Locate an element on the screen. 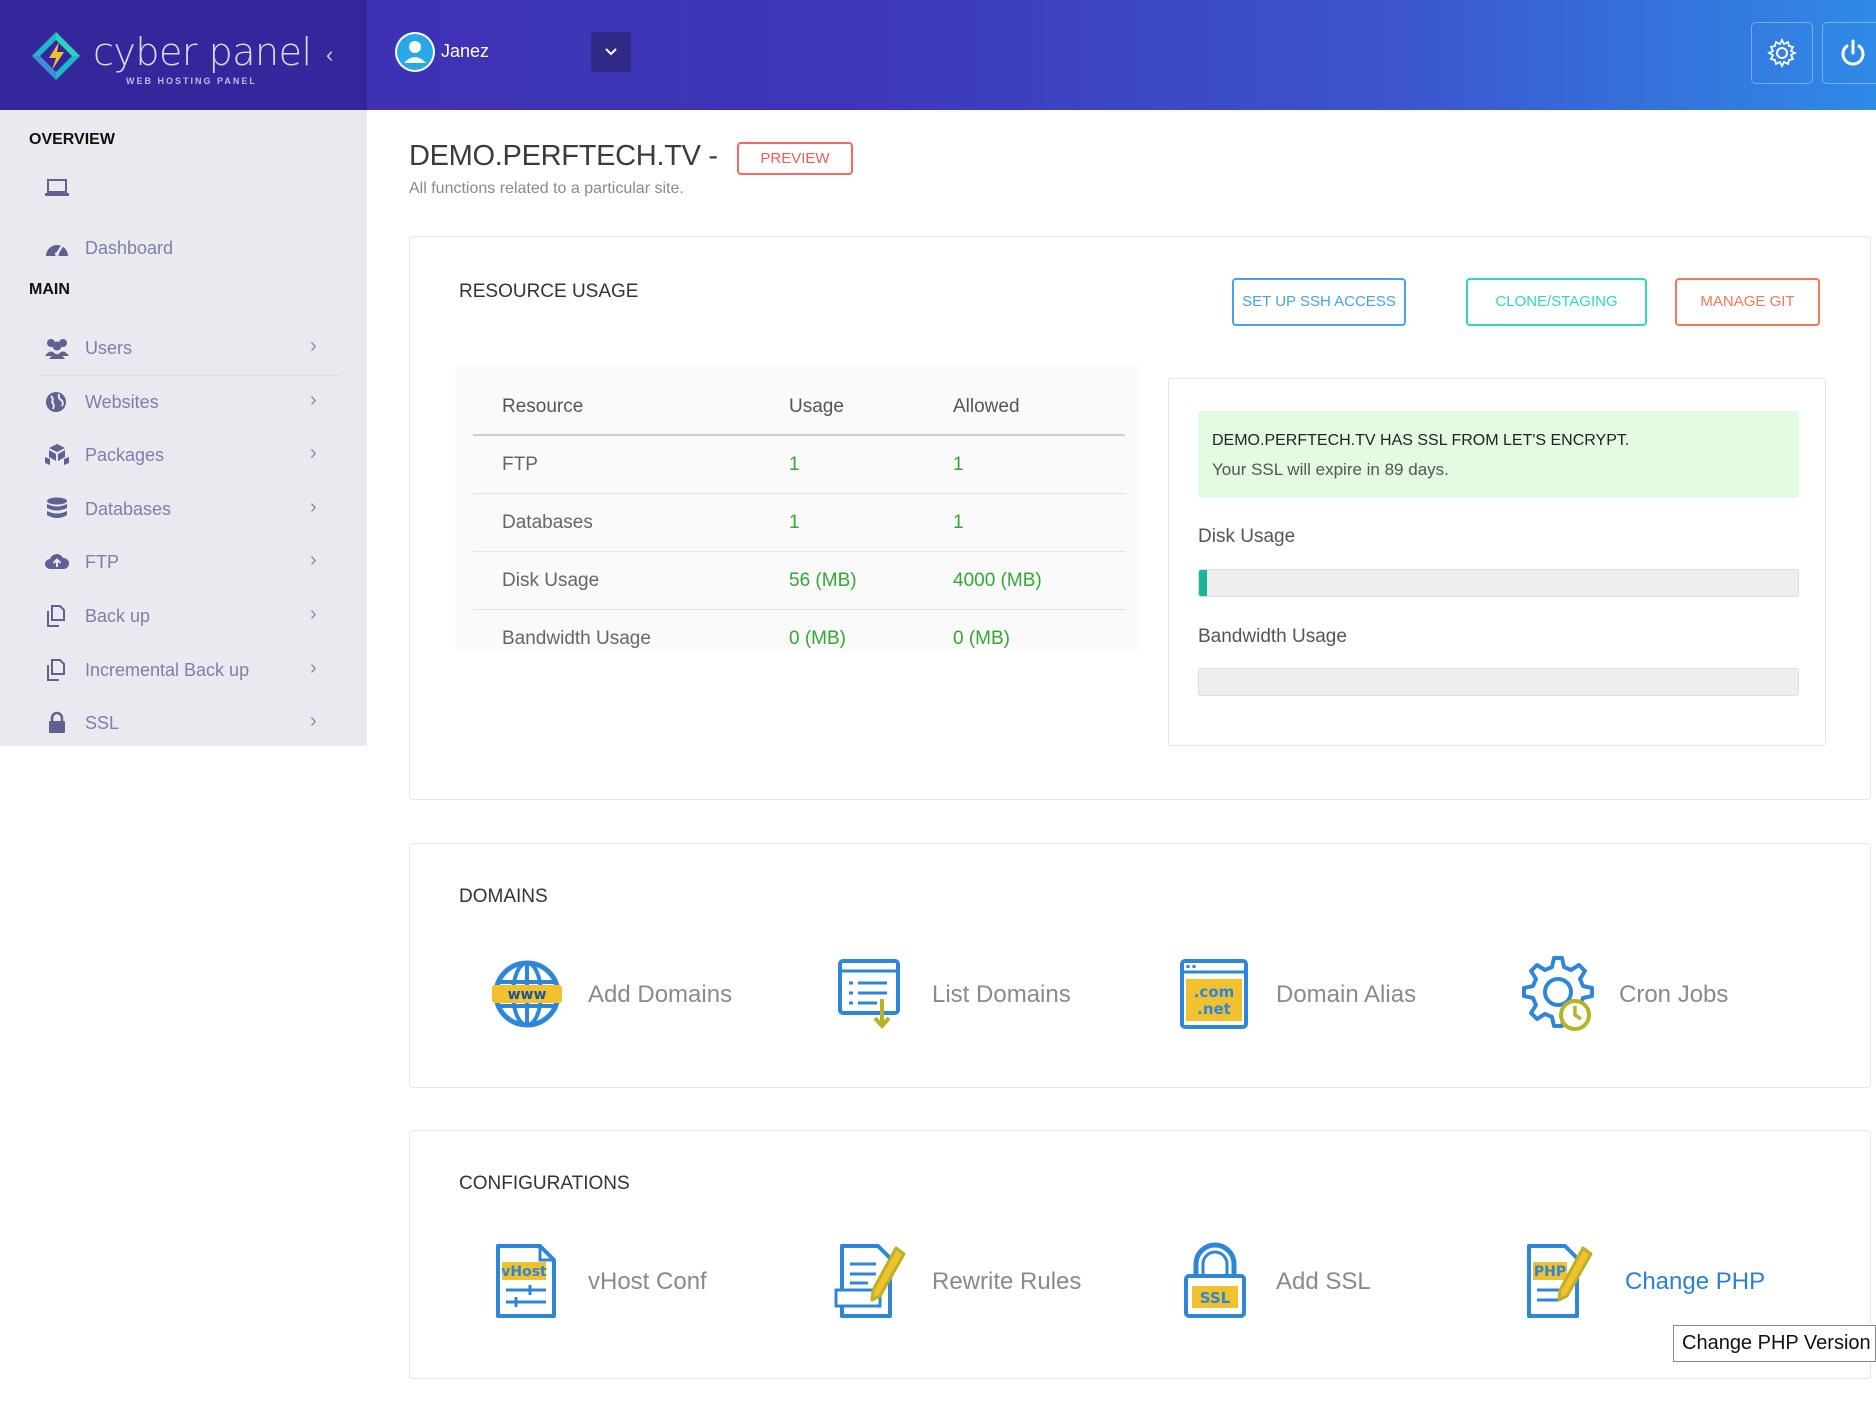 The height and width of the screenshot is (1411, 1876). configurations-title: CONFIGURATIONS is located at coordinates (544, 1183).